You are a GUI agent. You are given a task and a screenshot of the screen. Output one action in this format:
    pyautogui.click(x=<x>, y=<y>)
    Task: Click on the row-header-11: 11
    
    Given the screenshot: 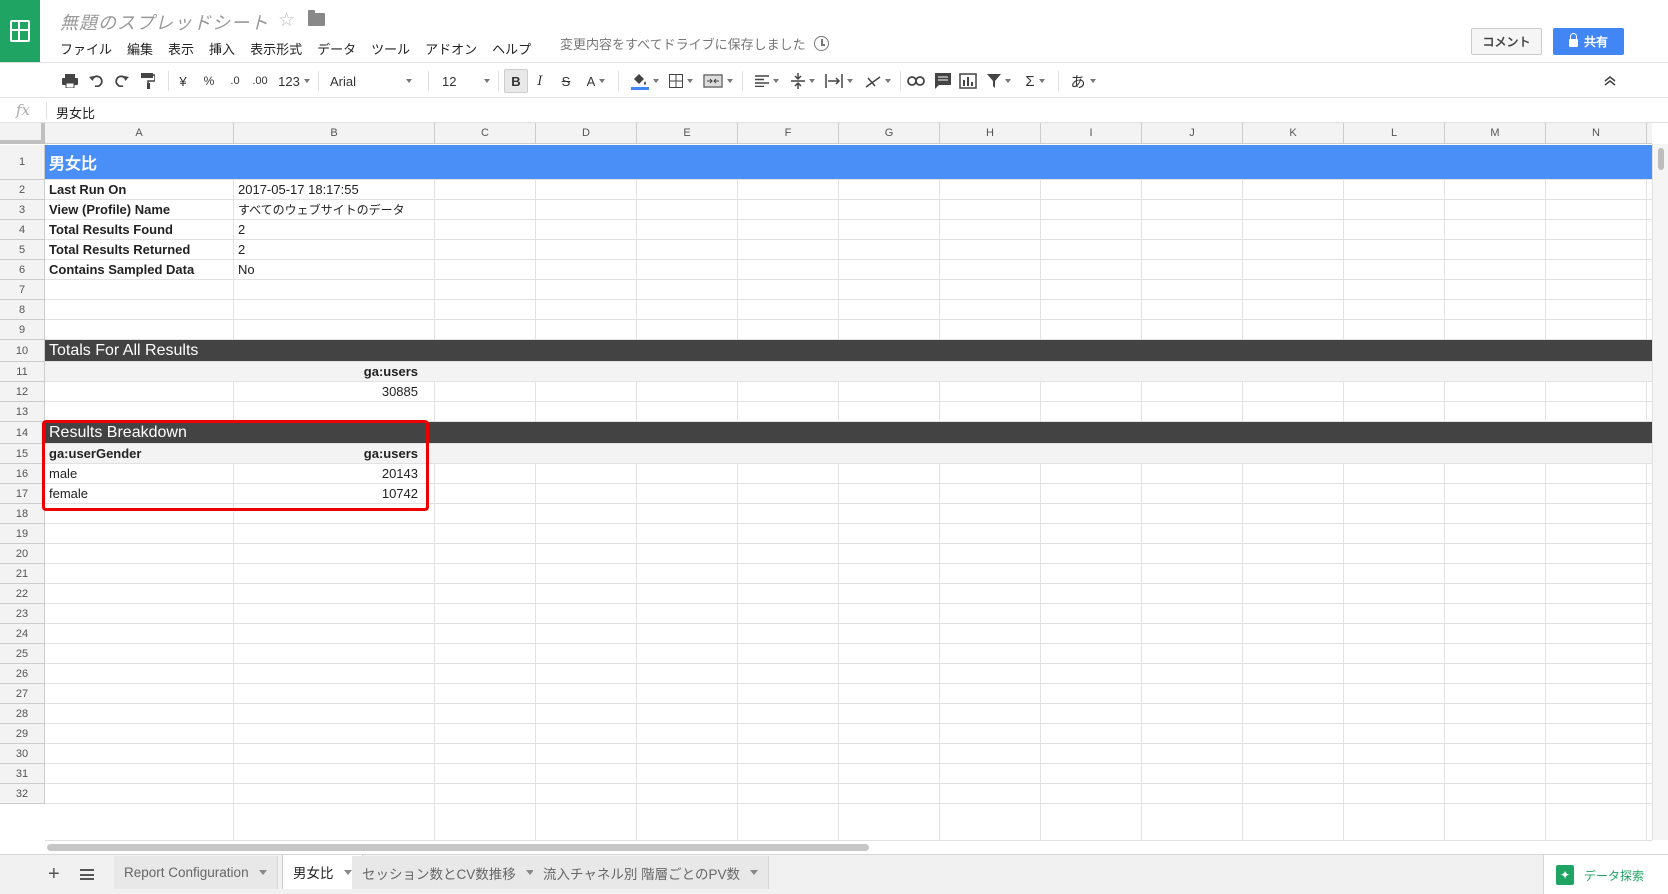 What is the action you would take?
    pyautogui.click(x=22, y=372)
    